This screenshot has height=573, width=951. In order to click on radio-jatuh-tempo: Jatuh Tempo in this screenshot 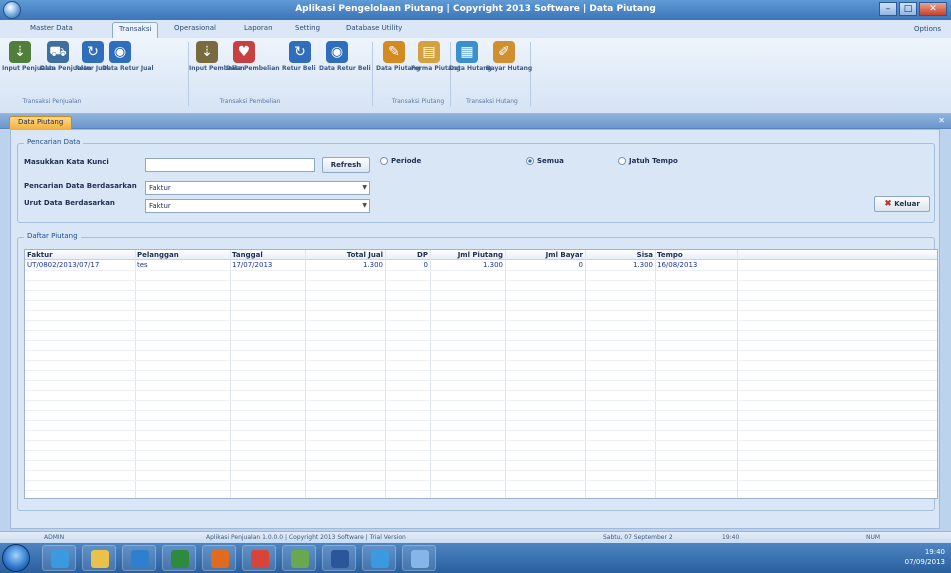, I will do `click(648, 161)`.